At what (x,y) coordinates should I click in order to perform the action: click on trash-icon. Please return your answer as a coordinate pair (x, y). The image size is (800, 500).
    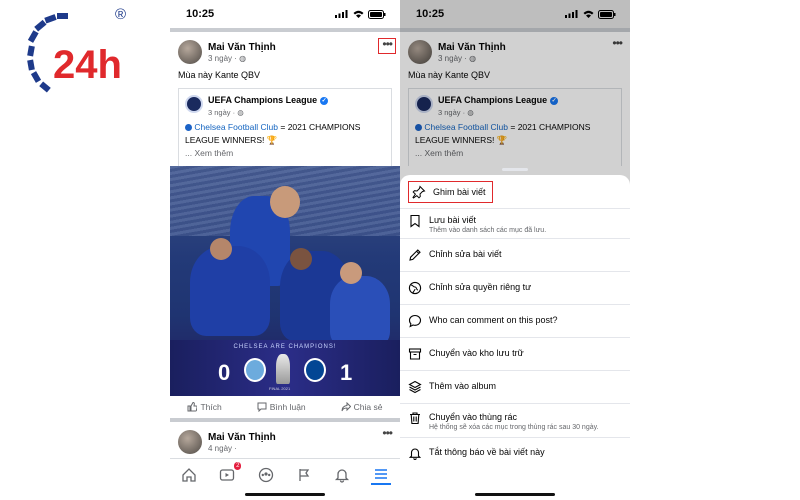
    Looking at the image, I should click on (415, 418).